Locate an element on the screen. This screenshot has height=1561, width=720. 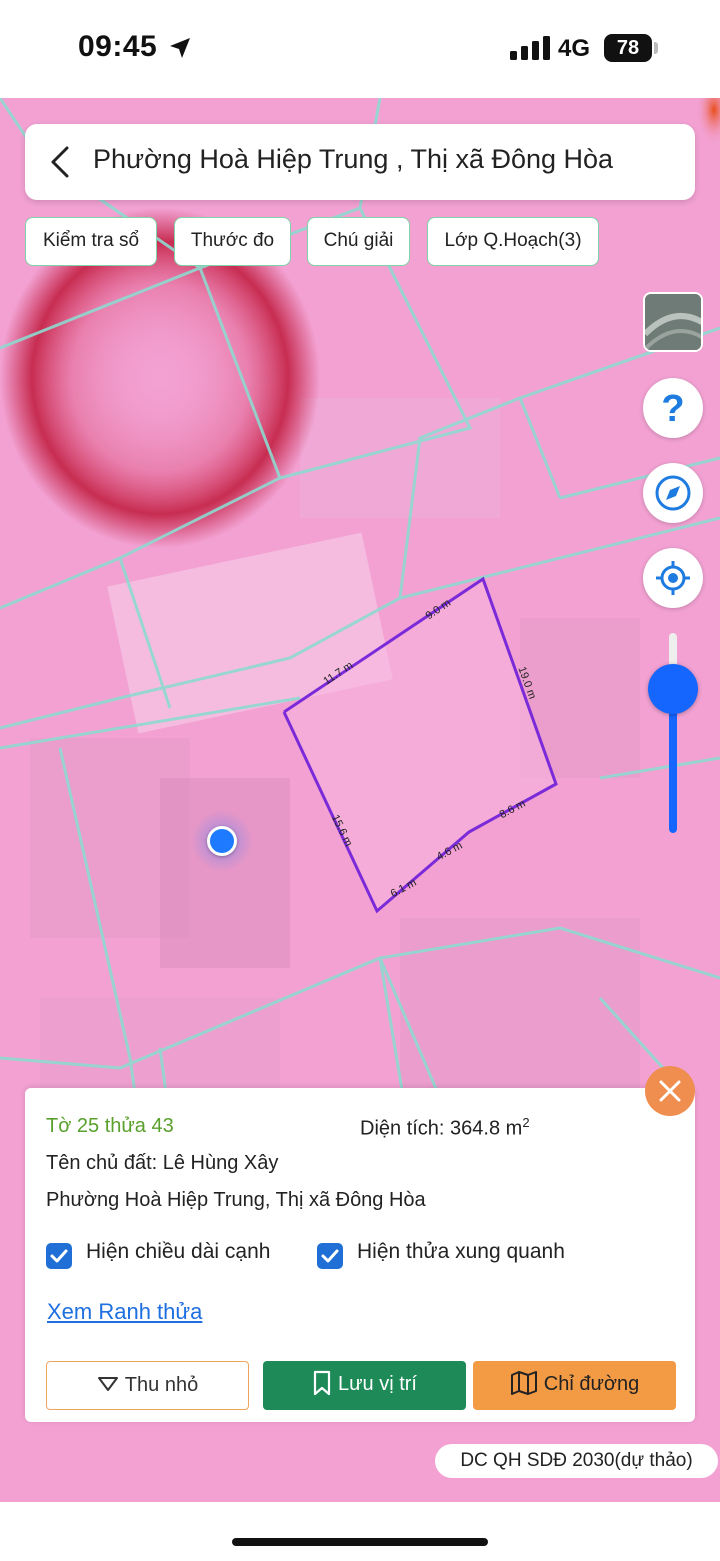
clock-time: 09:45 is located at coordinates (118, 46).